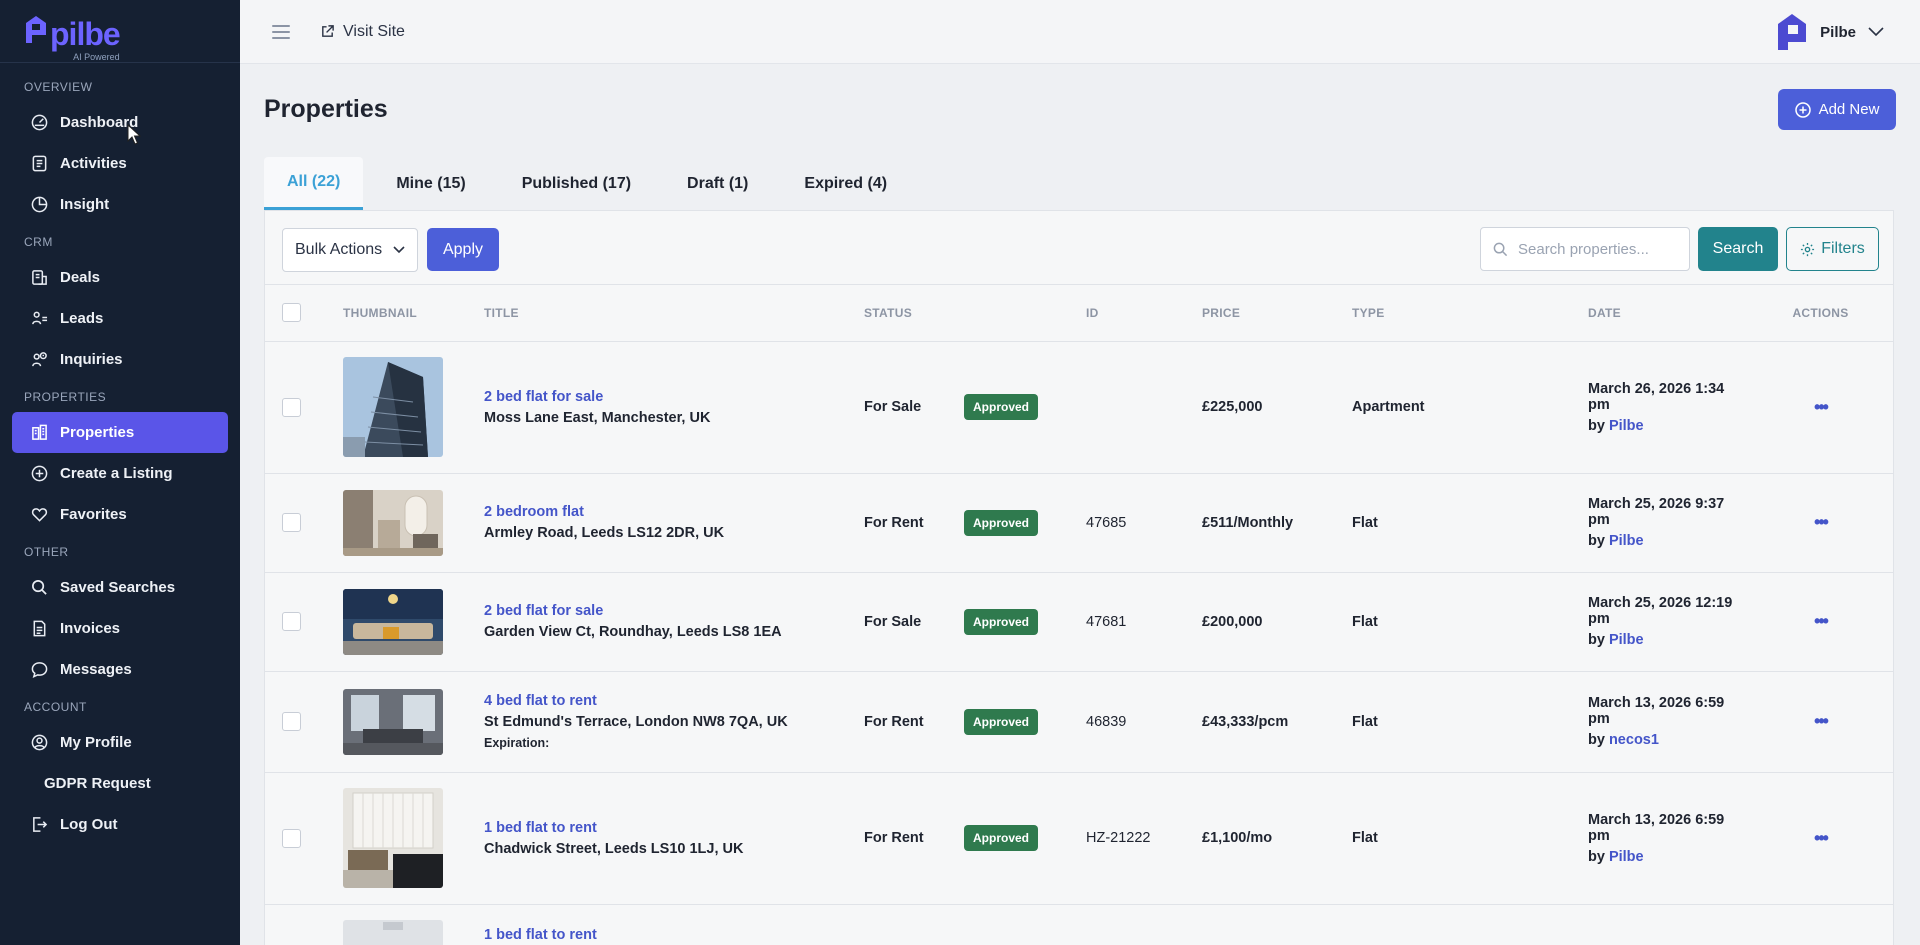  What do you see at coordinates (120, 514) in the screenshot?
I see `sidebar-item-favorites: Favorites` at bounding box center [120, 514].